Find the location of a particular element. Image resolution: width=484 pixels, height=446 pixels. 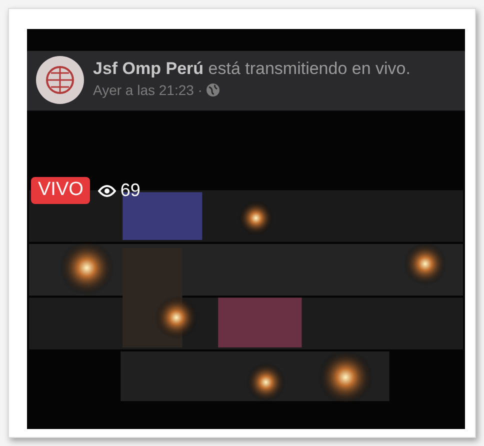

globe-icon is located at coordinates (213, 90).